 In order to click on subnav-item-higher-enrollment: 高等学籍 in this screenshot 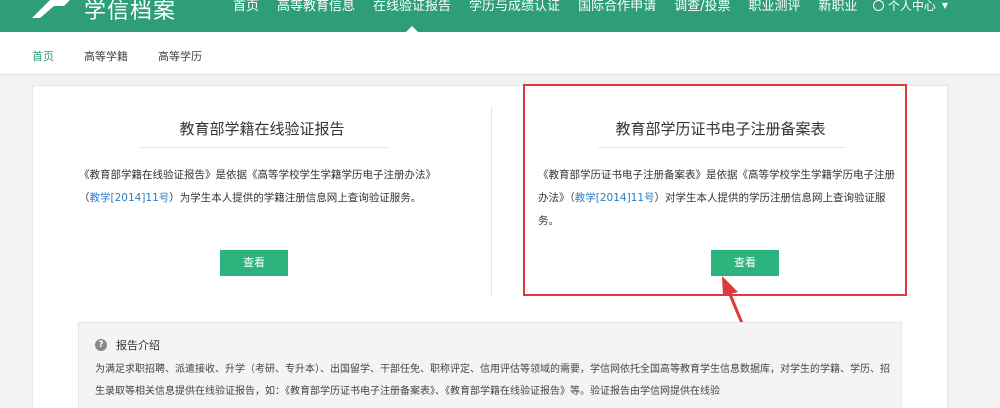, I will do `click(106, 56)`.